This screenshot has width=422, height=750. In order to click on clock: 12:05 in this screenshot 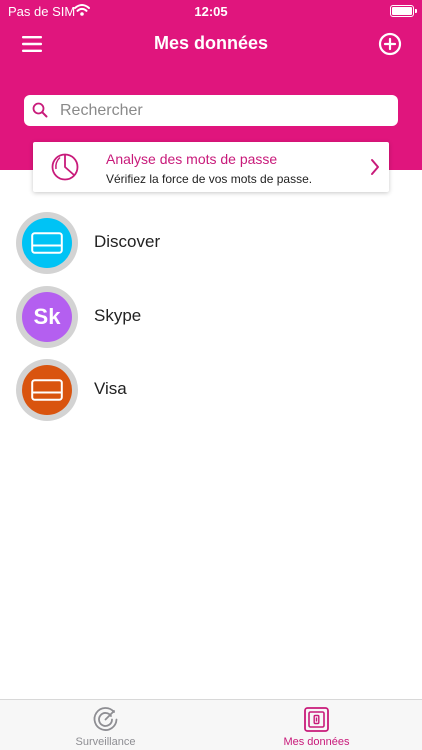, I will do `click(211, 11)`.